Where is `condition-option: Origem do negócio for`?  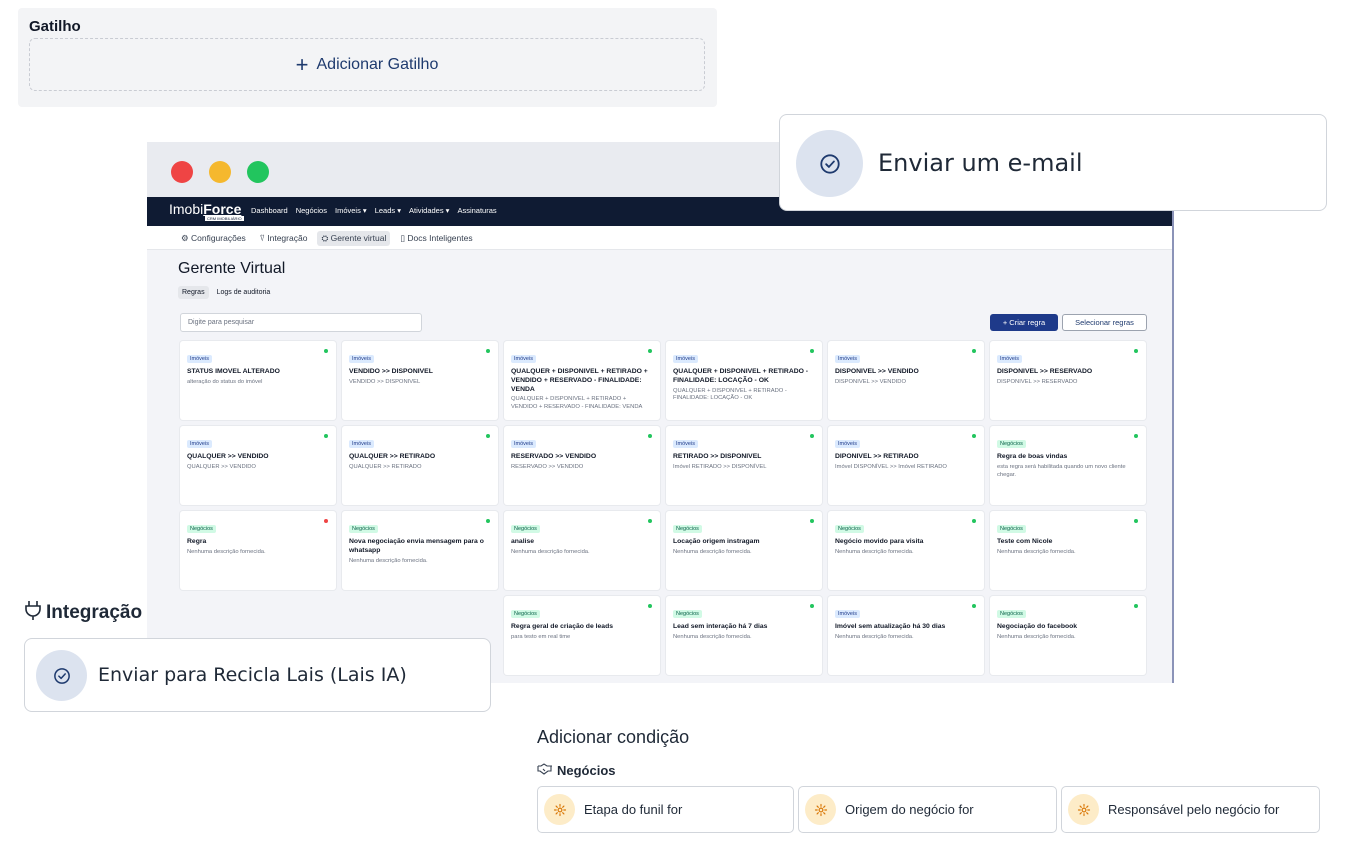 condition-option: Origem do negócio for is located at coordinates (927, 809).